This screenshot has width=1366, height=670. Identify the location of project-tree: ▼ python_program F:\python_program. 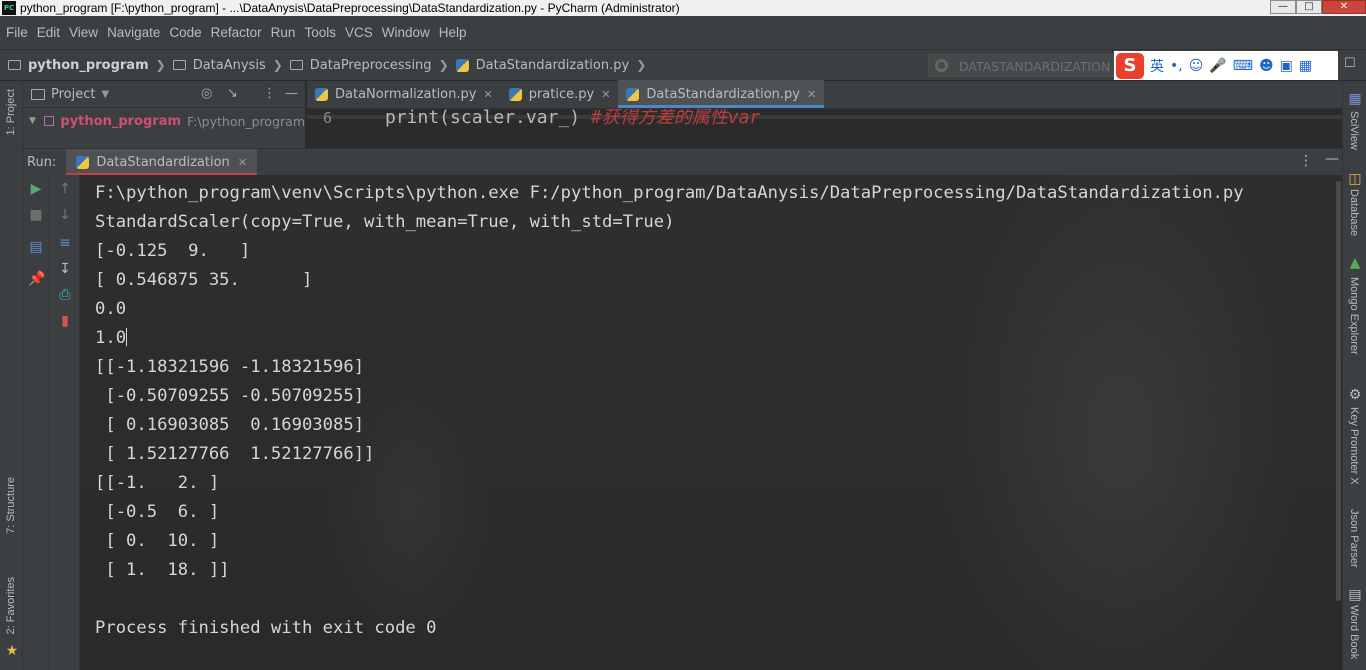
(164, 128).